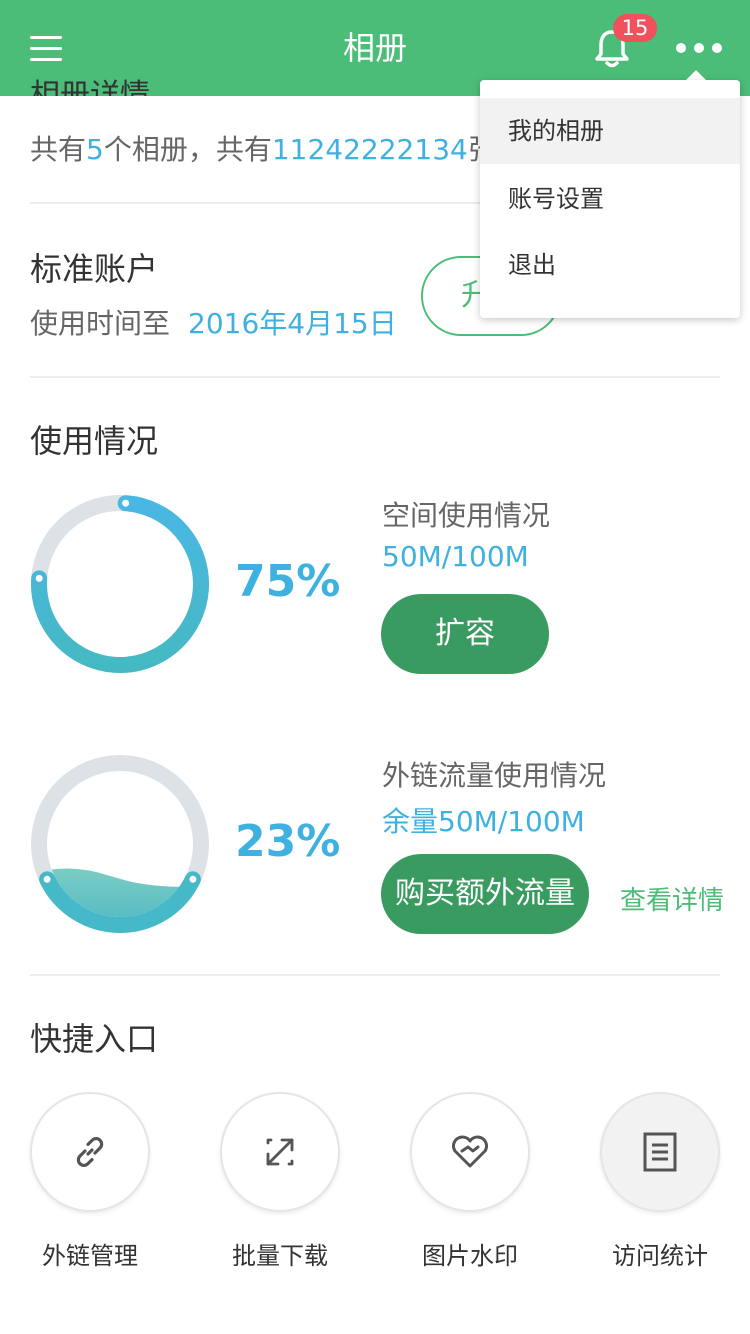  Describe the element at coordinates (288, 841) in the screenshot. I see `traffic-usage-percent: 23%` at that location.